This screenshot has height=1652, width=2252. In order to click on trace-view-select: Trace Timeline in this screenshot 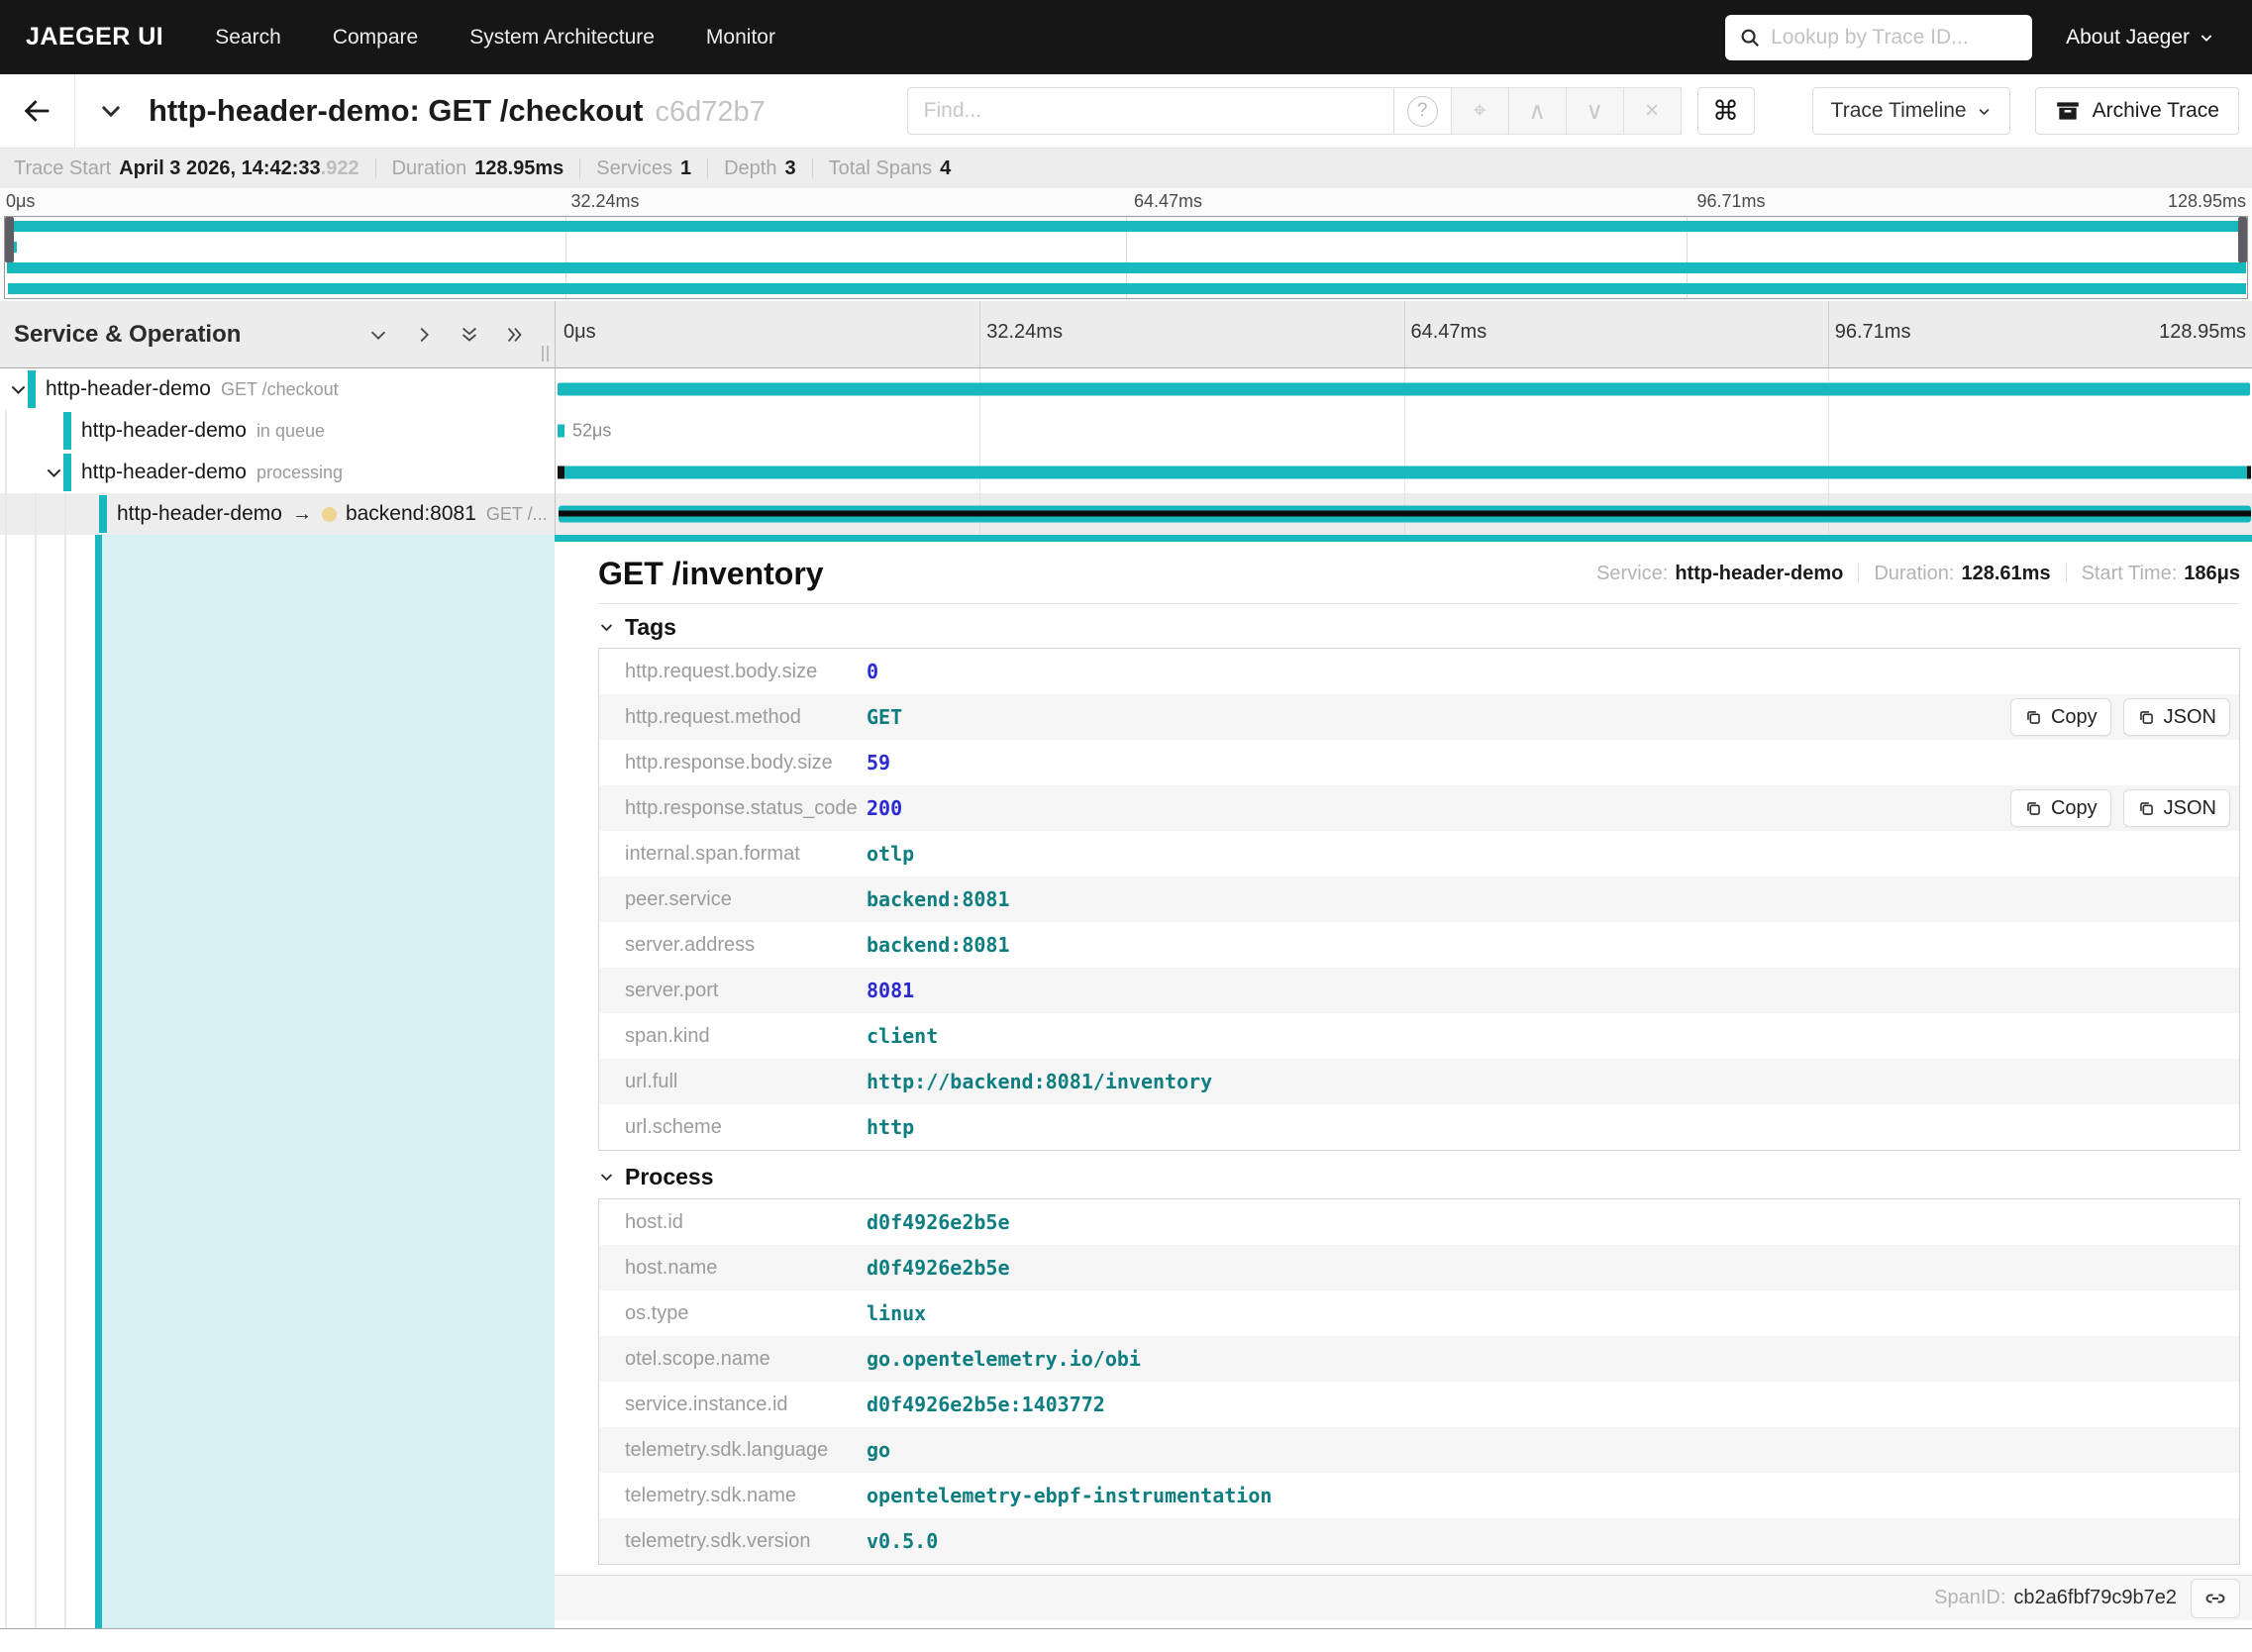, I will do `click(1910, 111)`.